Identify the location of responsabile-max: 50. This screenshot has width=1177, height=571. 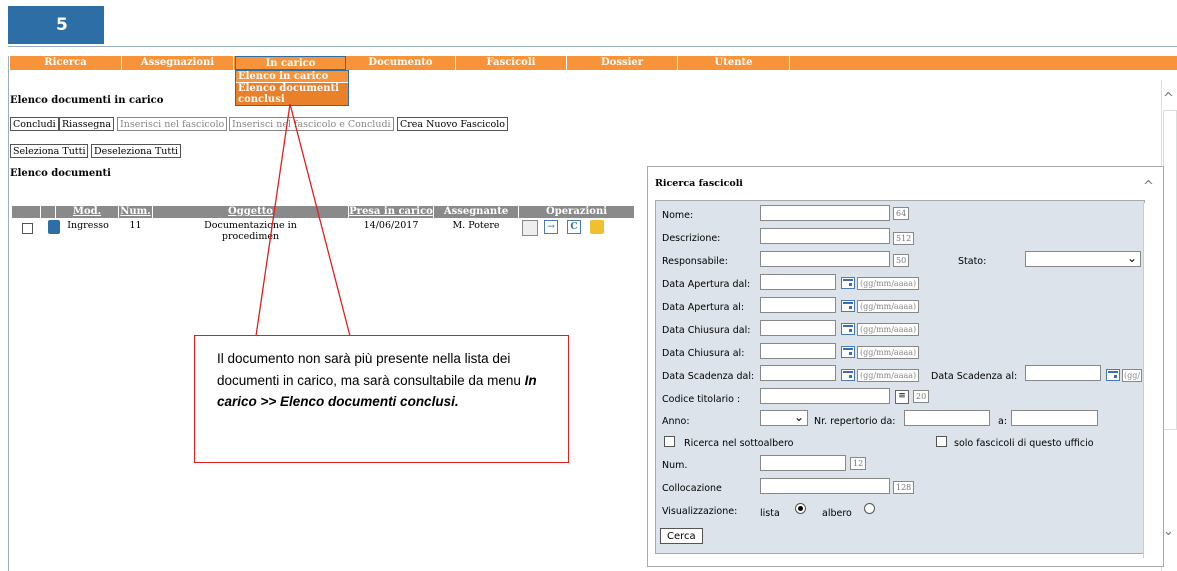
(901, 260).